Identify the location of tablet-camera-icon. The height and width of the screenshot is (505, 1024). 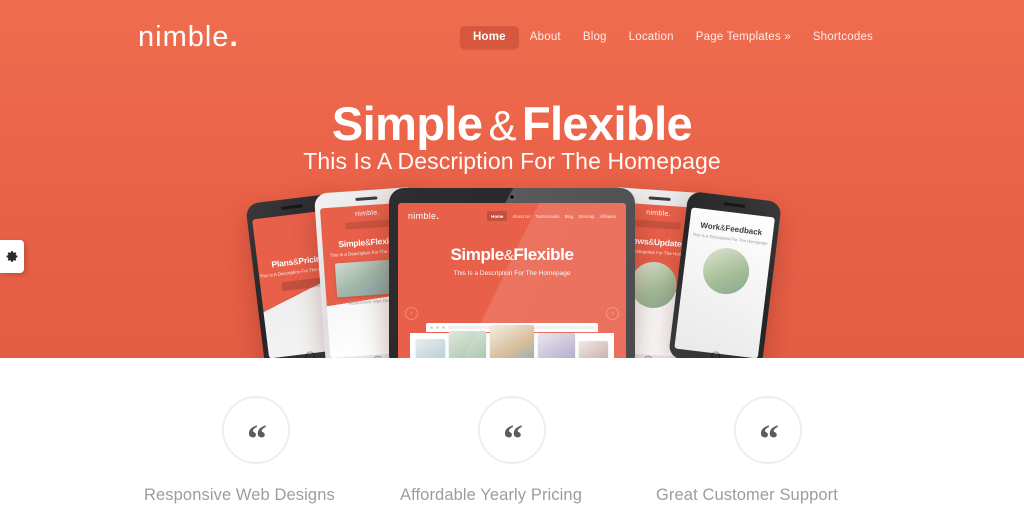
(512, 197).